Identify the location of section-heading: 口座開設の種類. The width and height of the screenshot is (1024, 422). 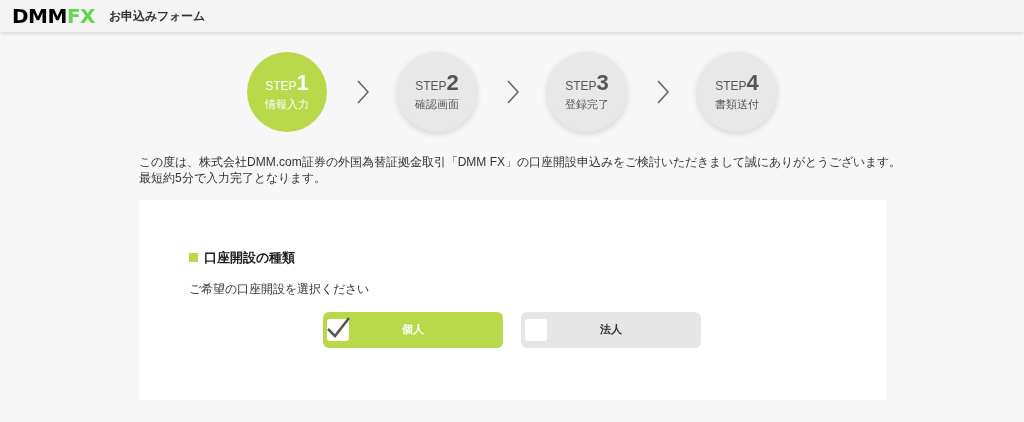
(249, 258).